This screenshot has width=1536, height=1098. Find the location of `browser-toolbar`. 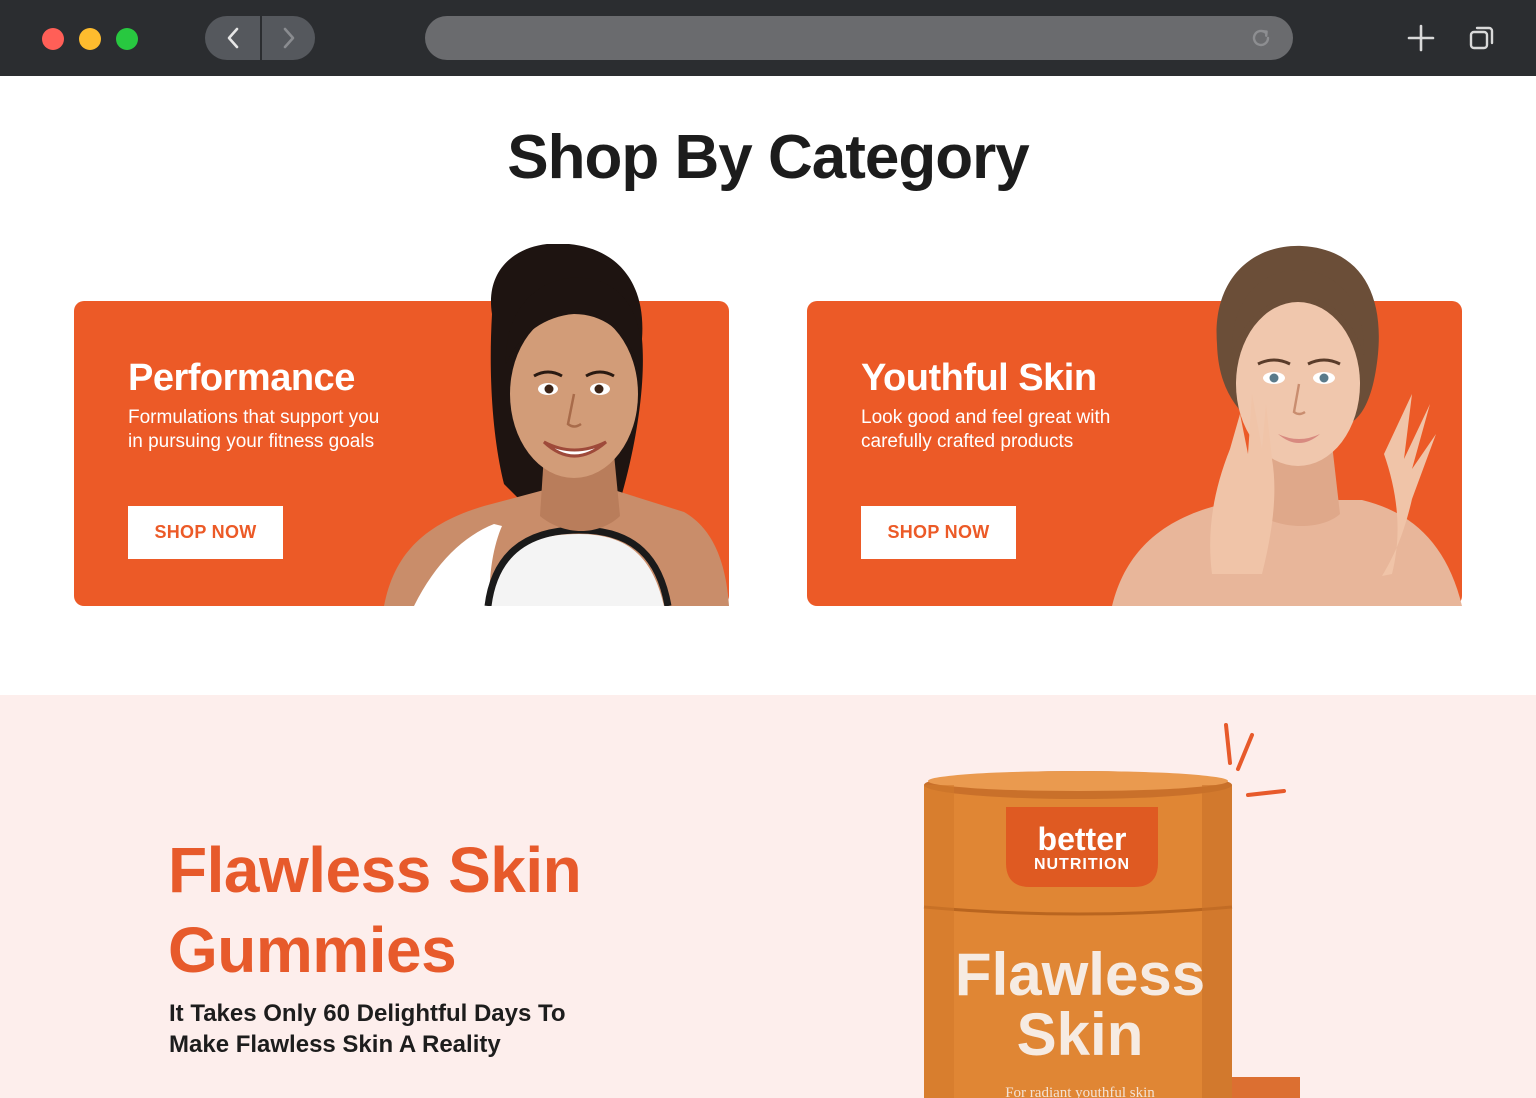

browser-toolbar is located at coordinates (768, 38).